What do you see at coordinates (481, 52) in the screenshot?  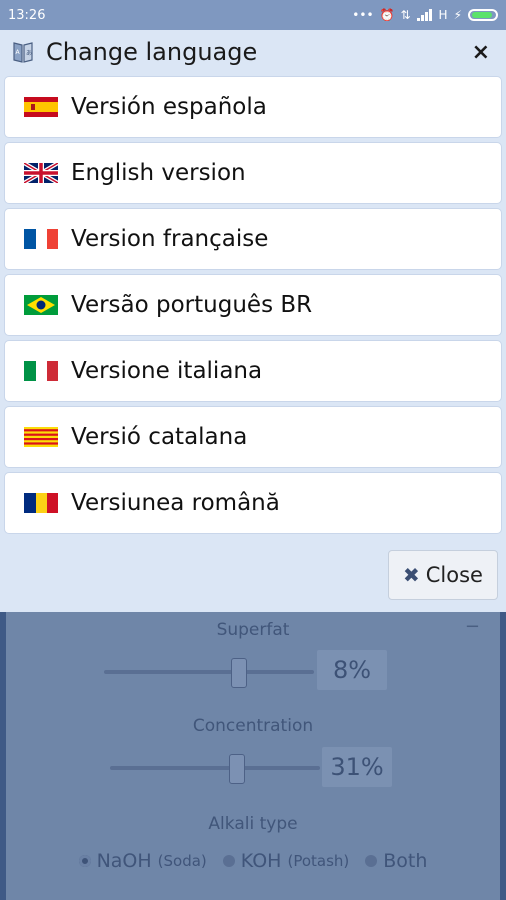 I see `close-icon: ×` at bounding box center [481, 52].